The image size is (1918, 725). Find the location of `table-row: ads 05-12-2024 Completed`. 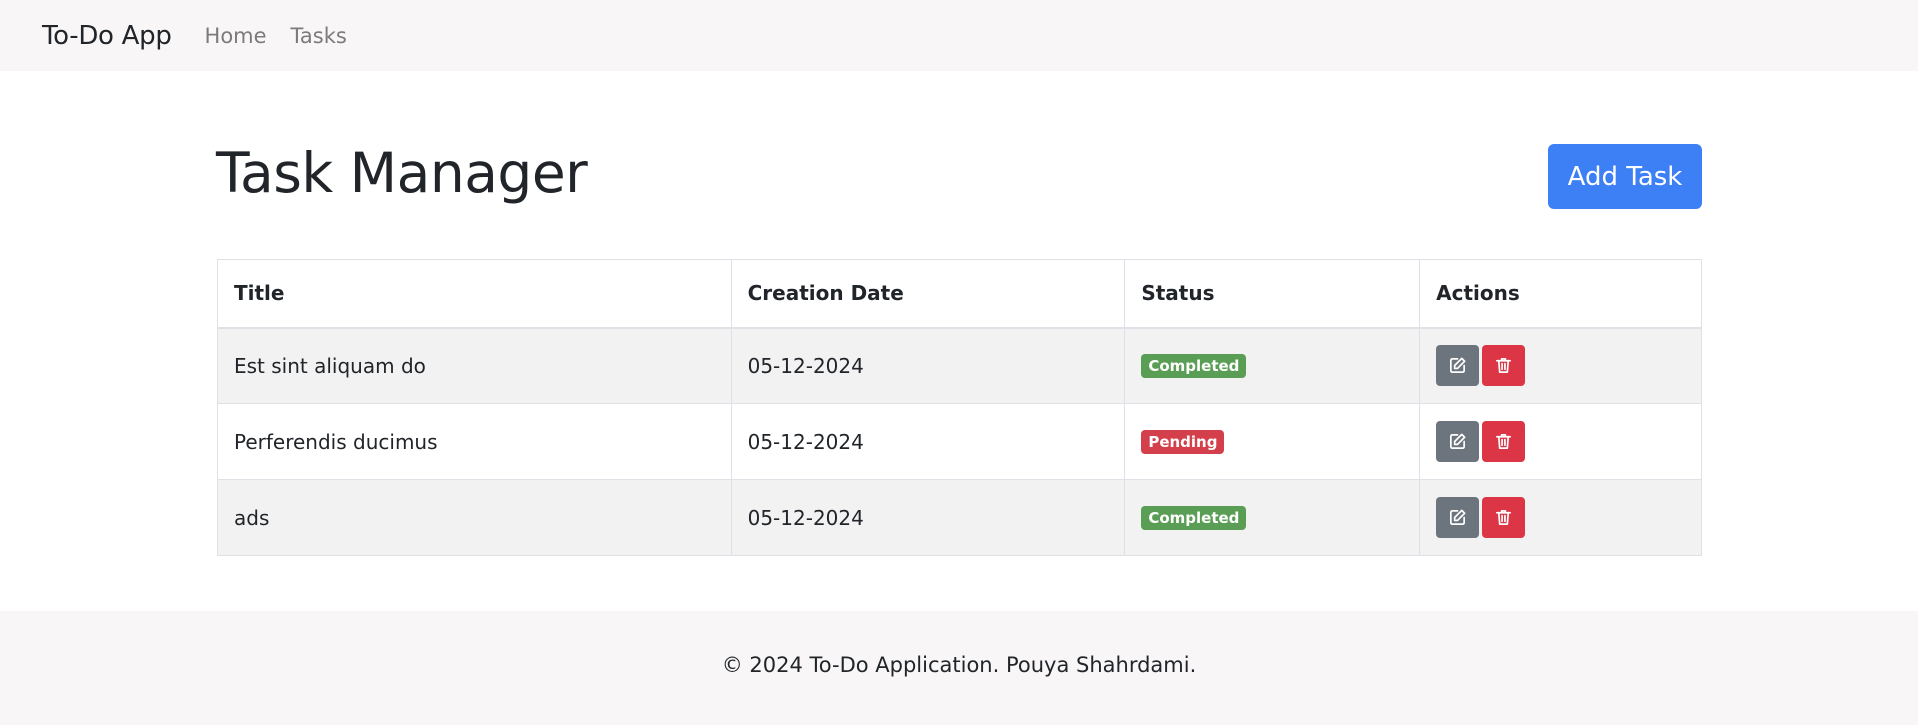

table-row: ads 05-12-2024 Completed is located at coordinates (959, 517).